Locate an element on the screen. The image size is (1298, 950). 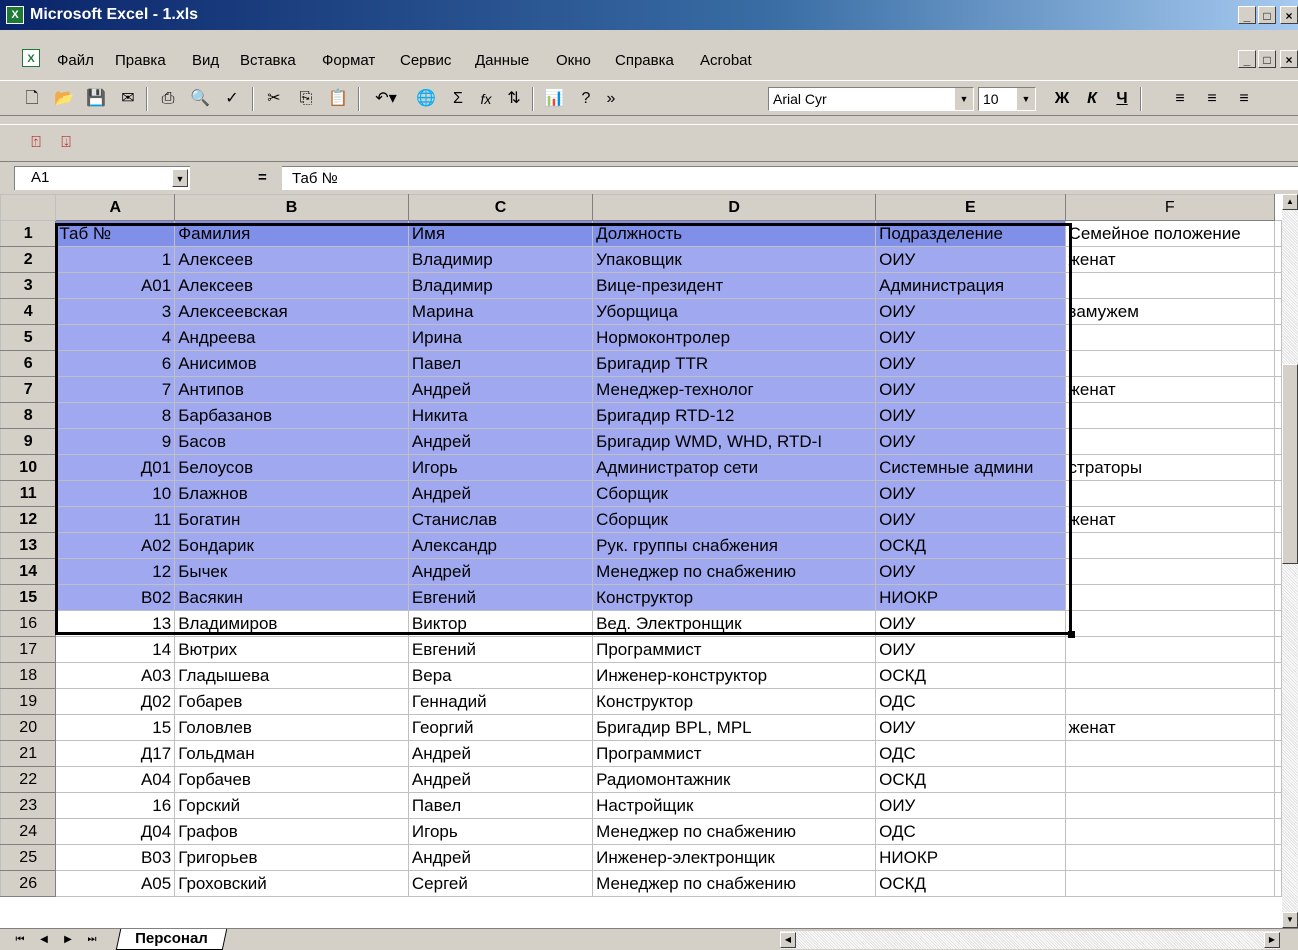
cell: Горбачев is located at coordinates (291, 779).